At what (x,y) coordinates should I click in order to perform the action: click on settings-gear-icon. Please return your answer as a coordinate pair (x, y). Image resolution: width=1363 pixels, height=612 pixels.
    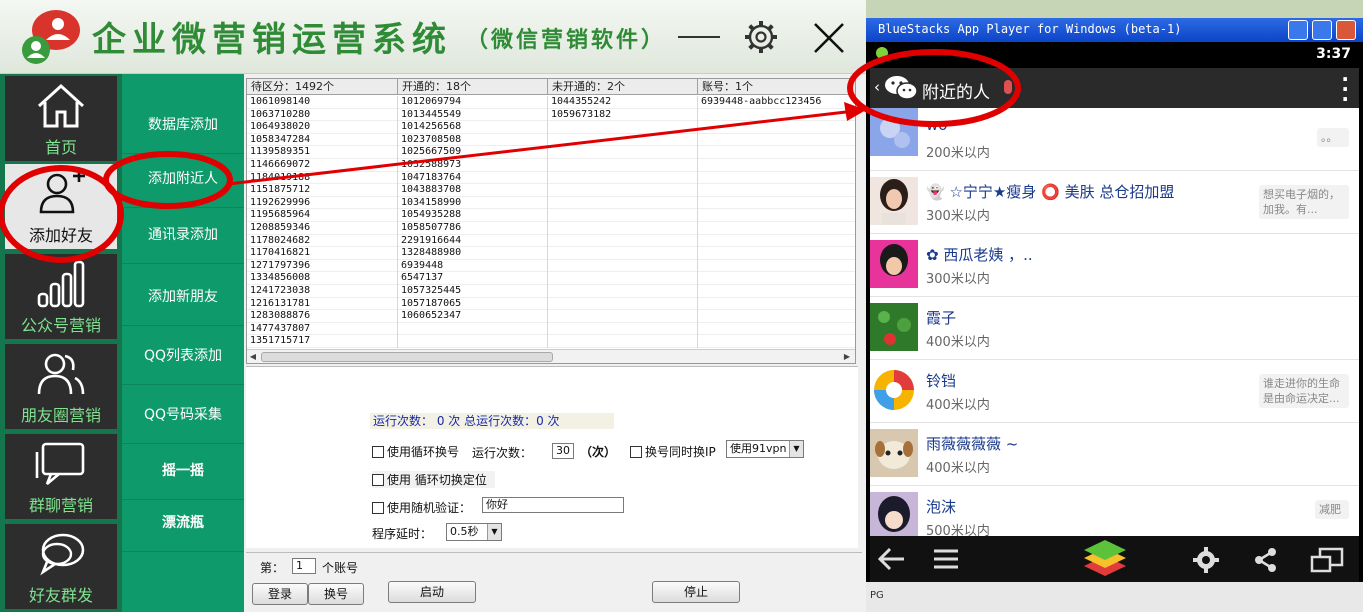
    Looking at the image, I should click on (1206, 560).